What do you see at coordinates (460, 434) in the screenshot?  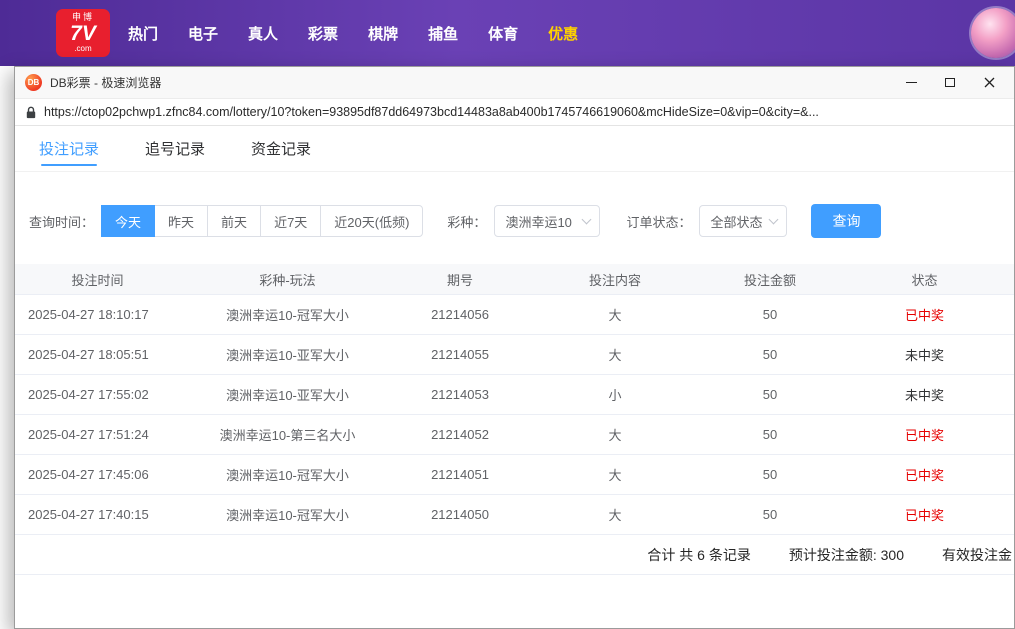 I see `cell-issue-number: 21214052` at bounding box center [460, 434].